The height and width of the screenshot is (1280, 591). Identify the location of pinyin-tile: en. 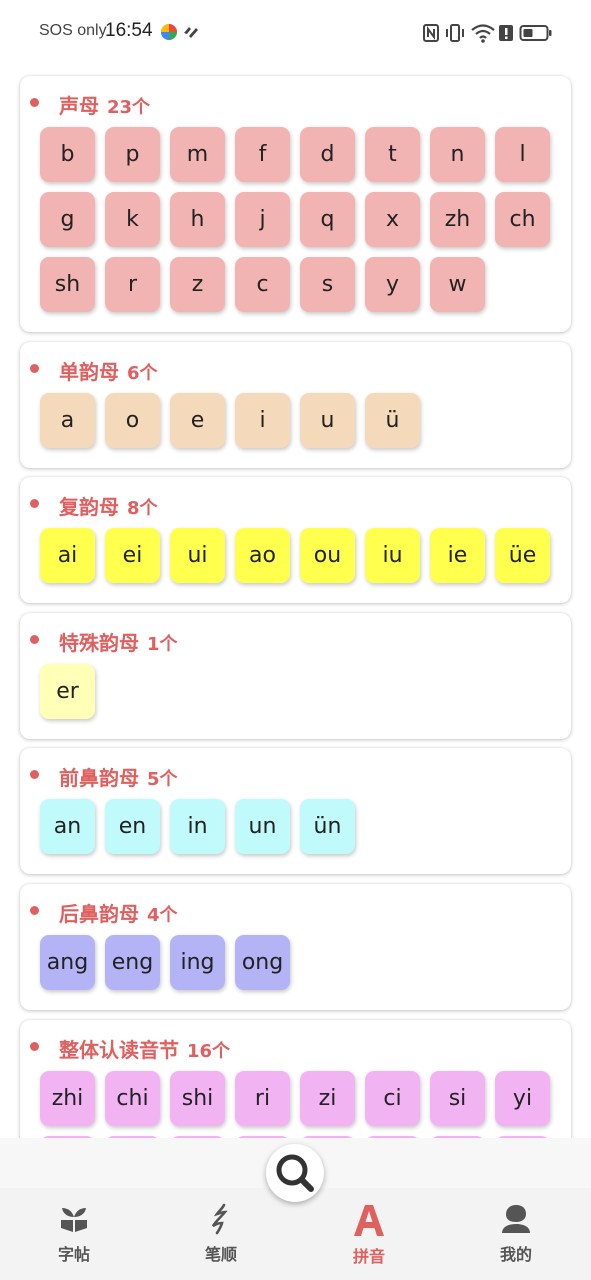
(132, 826).